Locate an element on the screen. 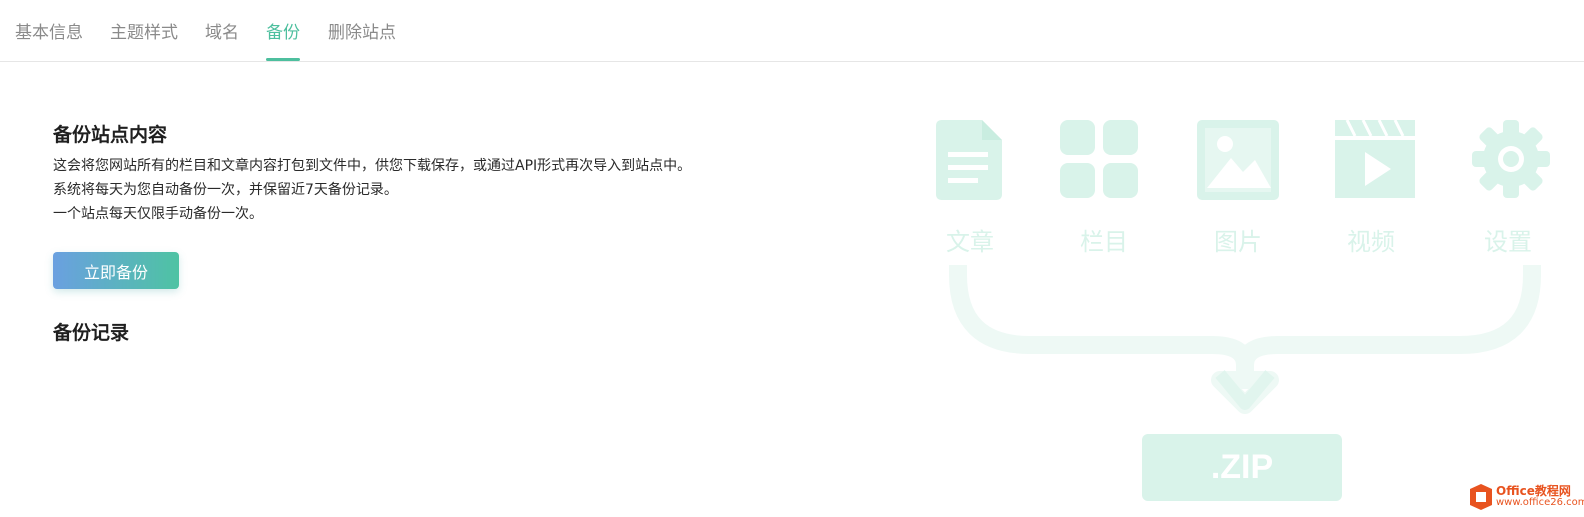  illustration-label: 设置 is located at coordinates (1508, 242).